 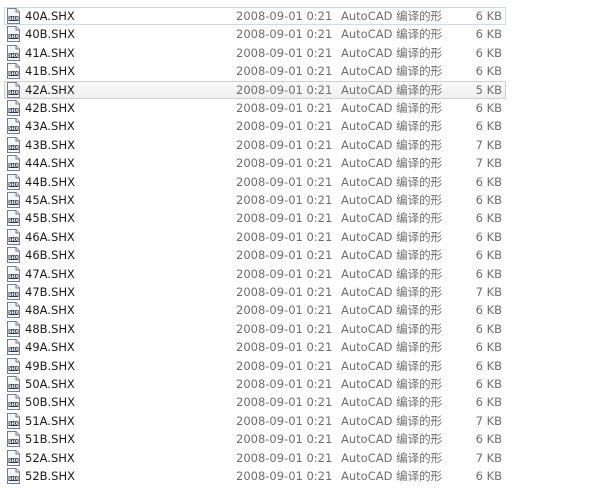 What do you see at coordinates (50, 34) in the screenshot?
I see `file-name: 40B.SHX` at bounding box center [50, 34].